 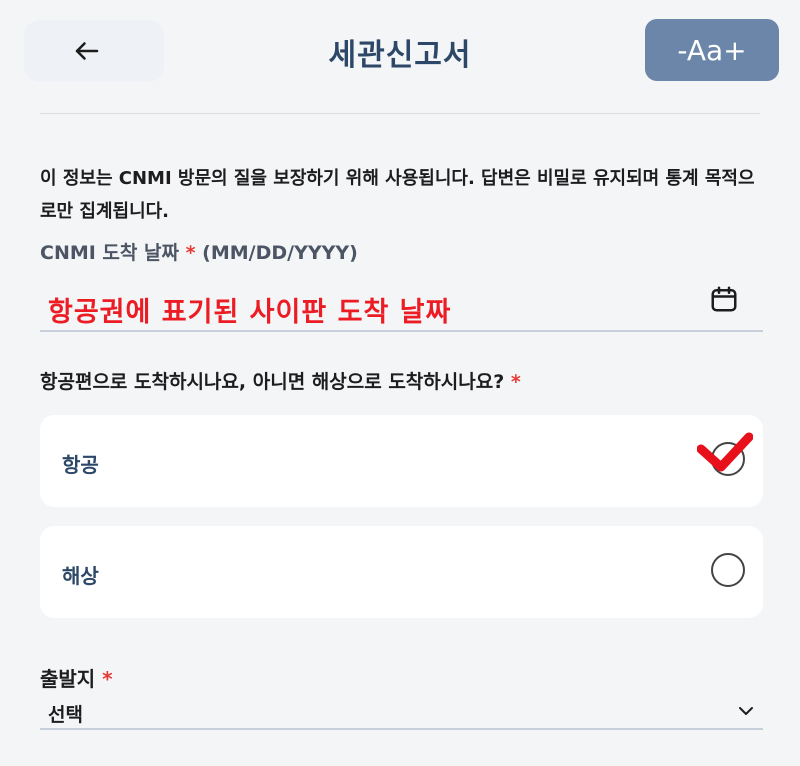 I want to click on date-format-hint: (MM/DD/YYYY), so click(x=280, y=253).